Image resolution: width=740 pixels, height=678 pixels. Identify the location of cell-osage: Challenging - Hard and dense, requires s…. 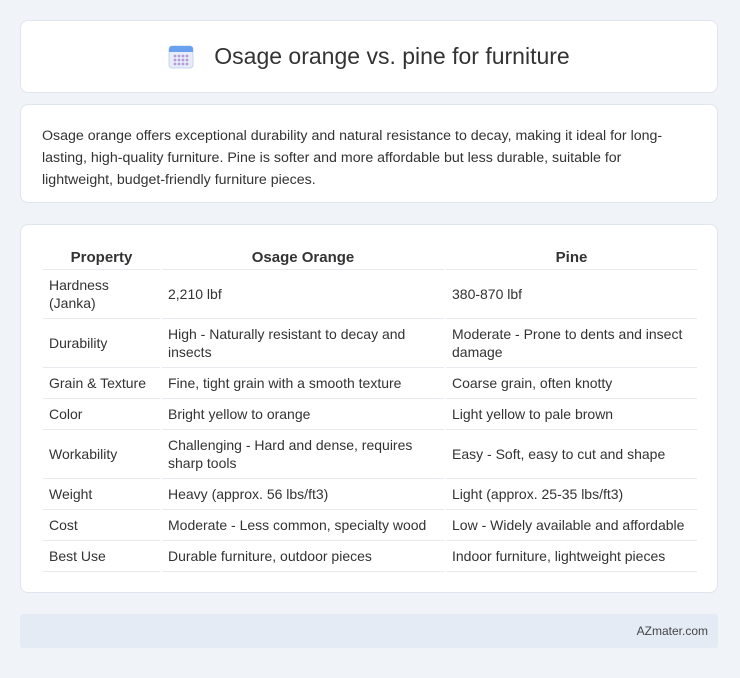
(303, 454).